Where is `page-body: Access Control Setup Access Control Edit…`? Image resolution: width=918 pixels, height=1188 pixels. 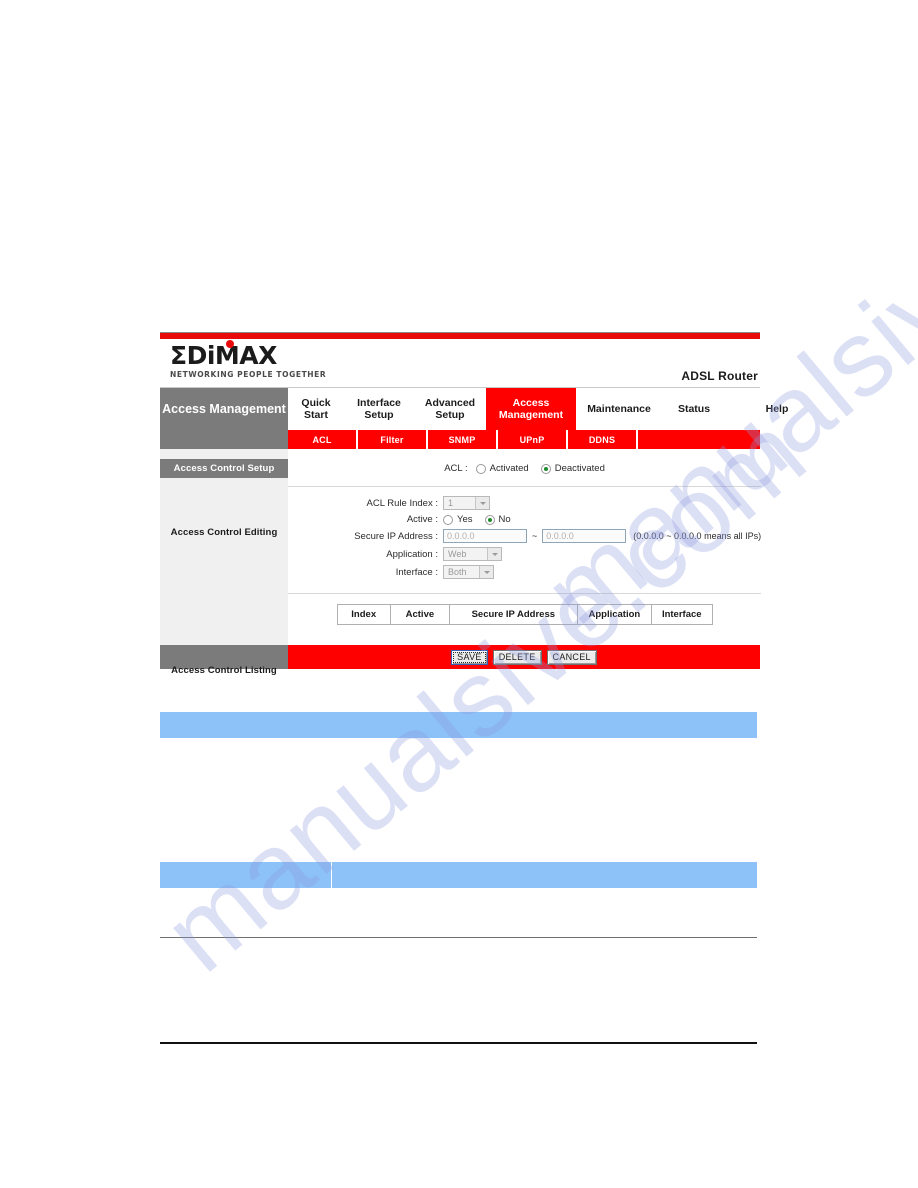
page-body: Access Control Setup Access Control Edit… is located at coordinates (461, 562).